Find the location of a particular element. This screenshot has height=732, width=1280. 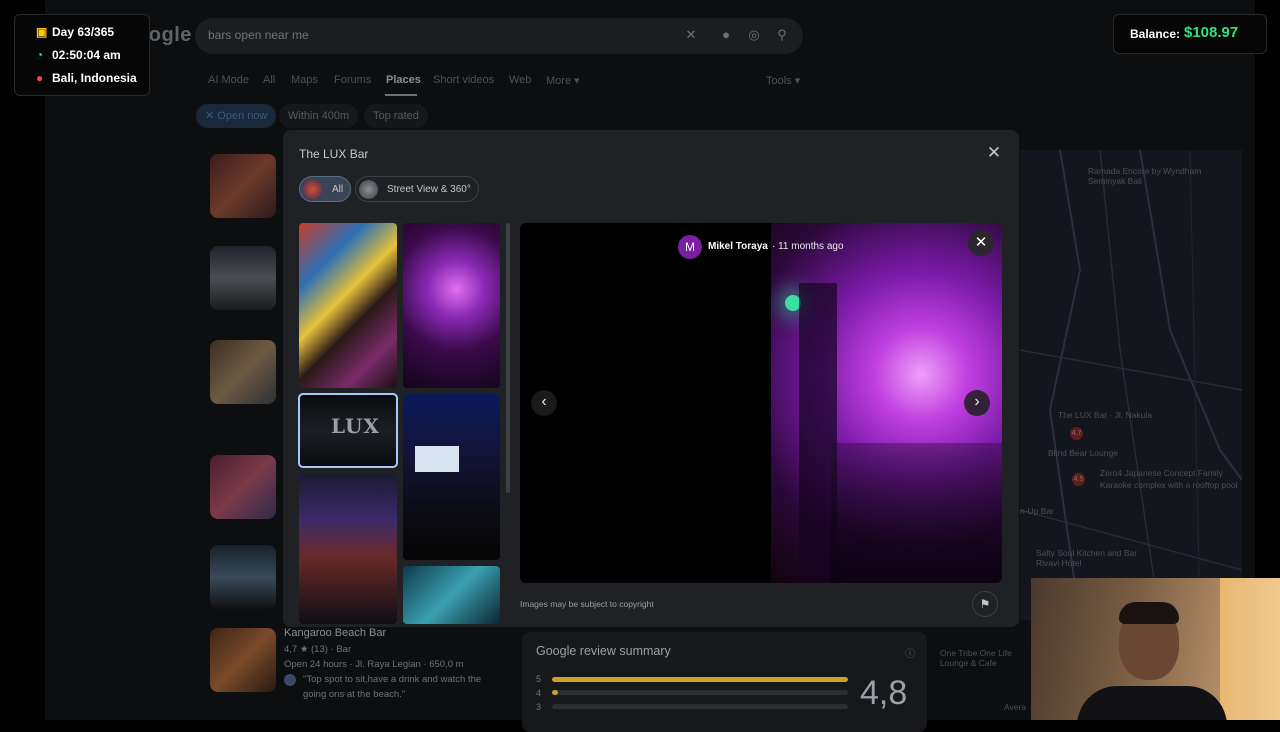

photo-thumbnail-purple-lights is located at coordinates (451, 305).